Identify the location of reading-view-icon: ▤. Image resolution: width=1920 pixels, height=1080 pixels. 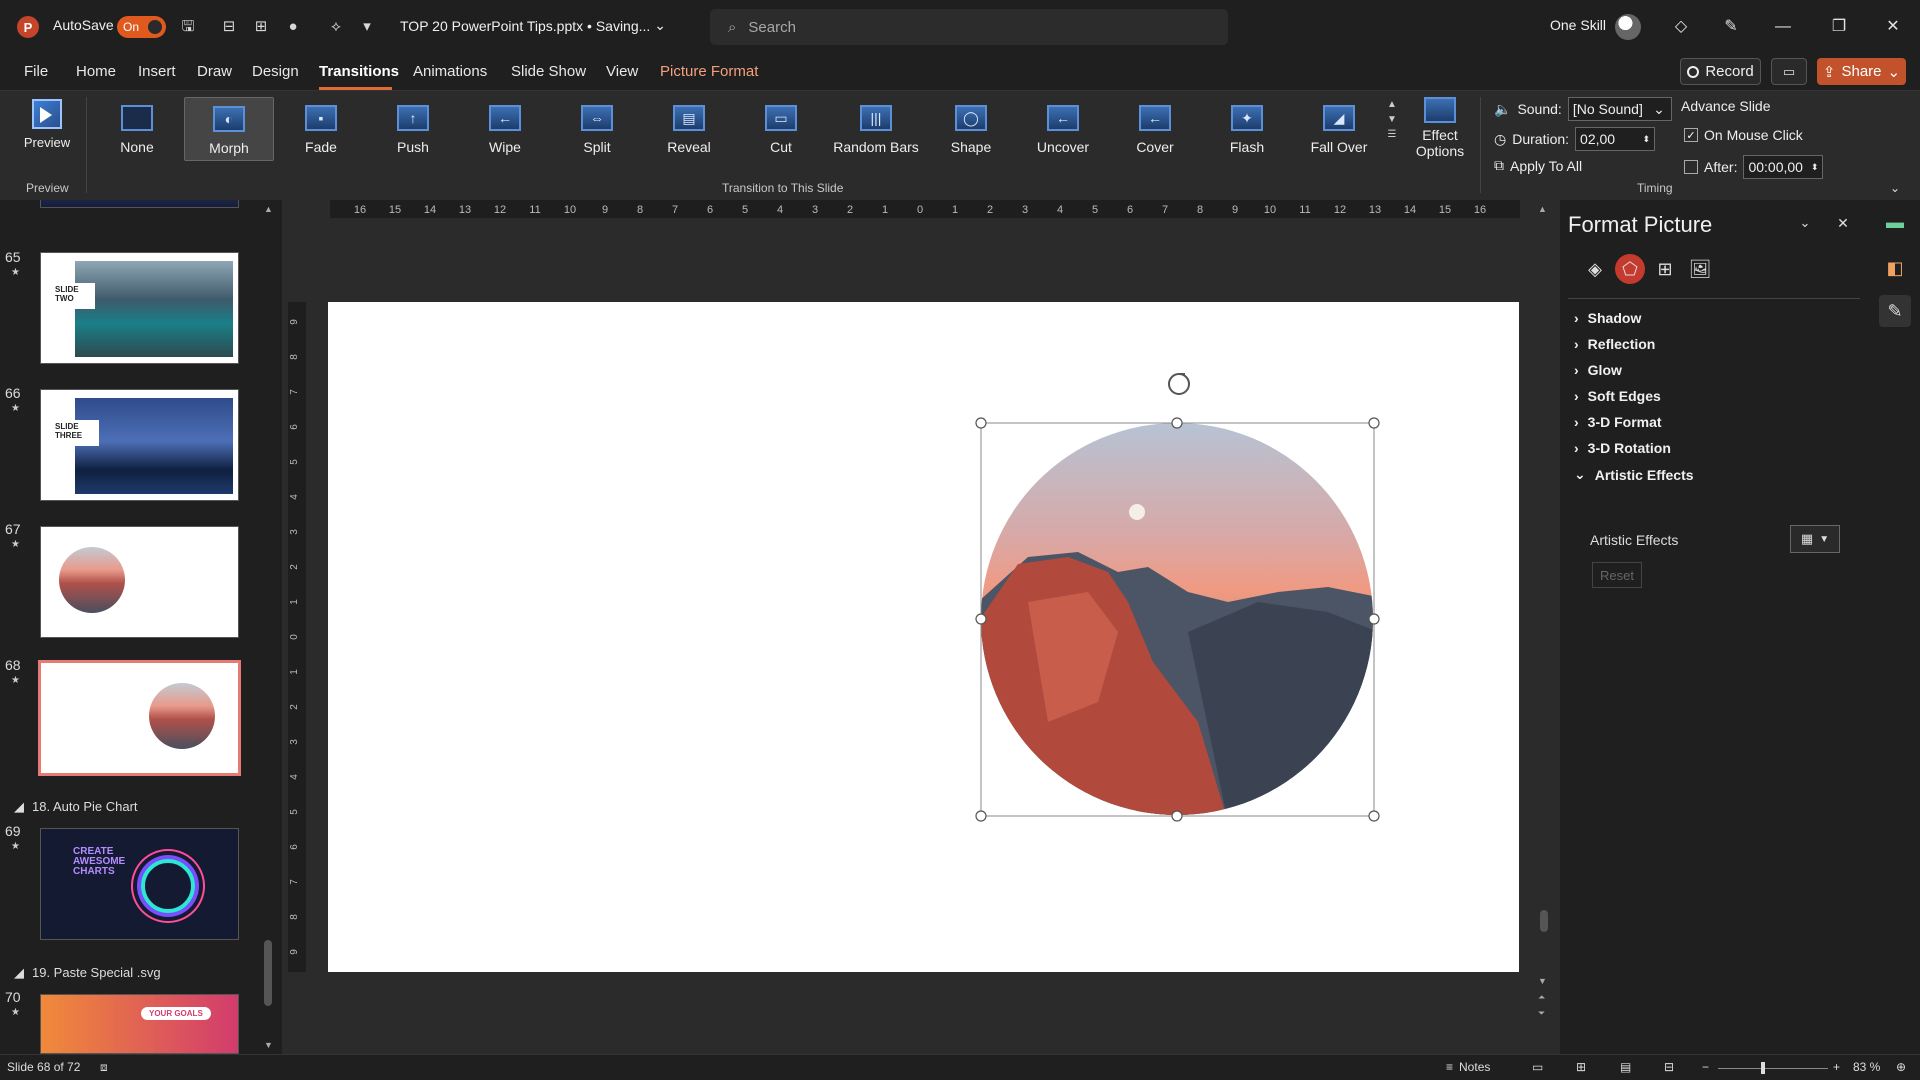
(1625, 1067).